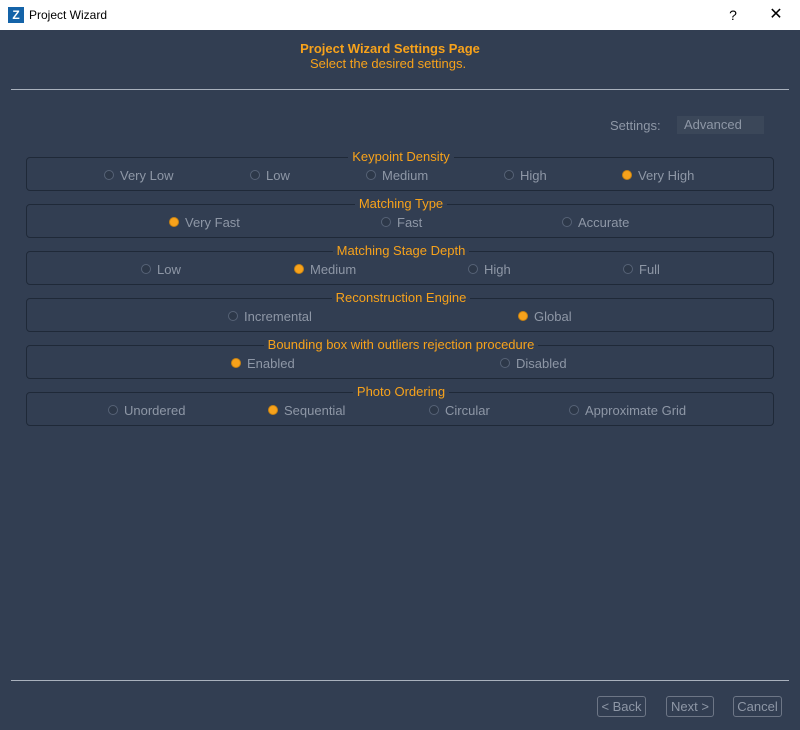 The width and height of the screenshot is (800, 730). I want to click on group-title: Matching Type, so click(401, 203).